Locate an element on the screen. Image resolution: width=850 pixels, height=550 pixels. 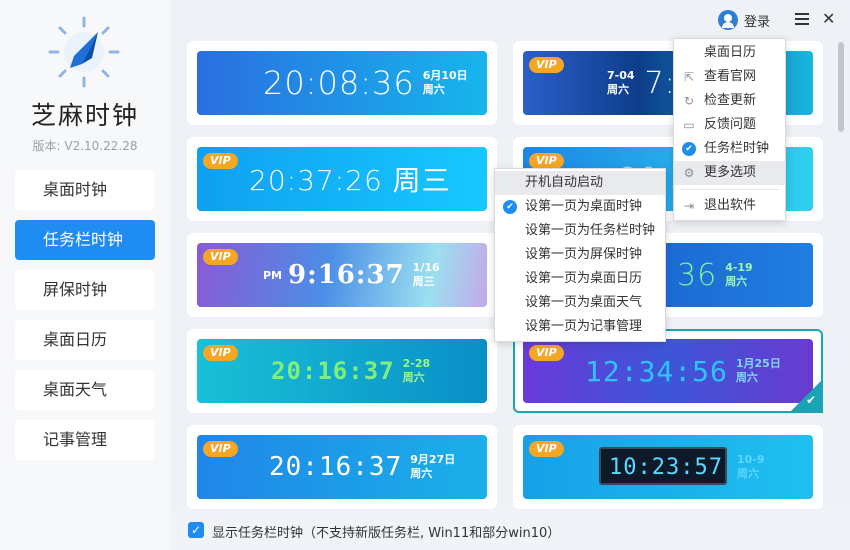
clock-time: 20:37:26 周三 is located at coordinates (350, 180).